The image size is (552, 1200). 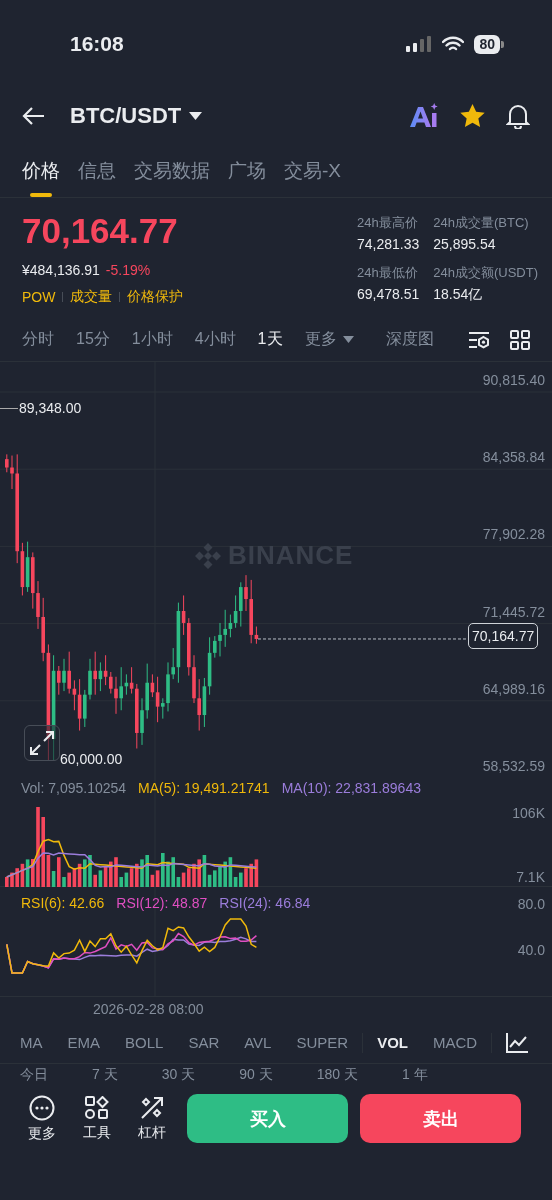 What do you see at coordinates (351, 788) in the screenshot?
I see `volume-legend-text: MA(10): 22,831.89643` at bounding box center [351, 788].